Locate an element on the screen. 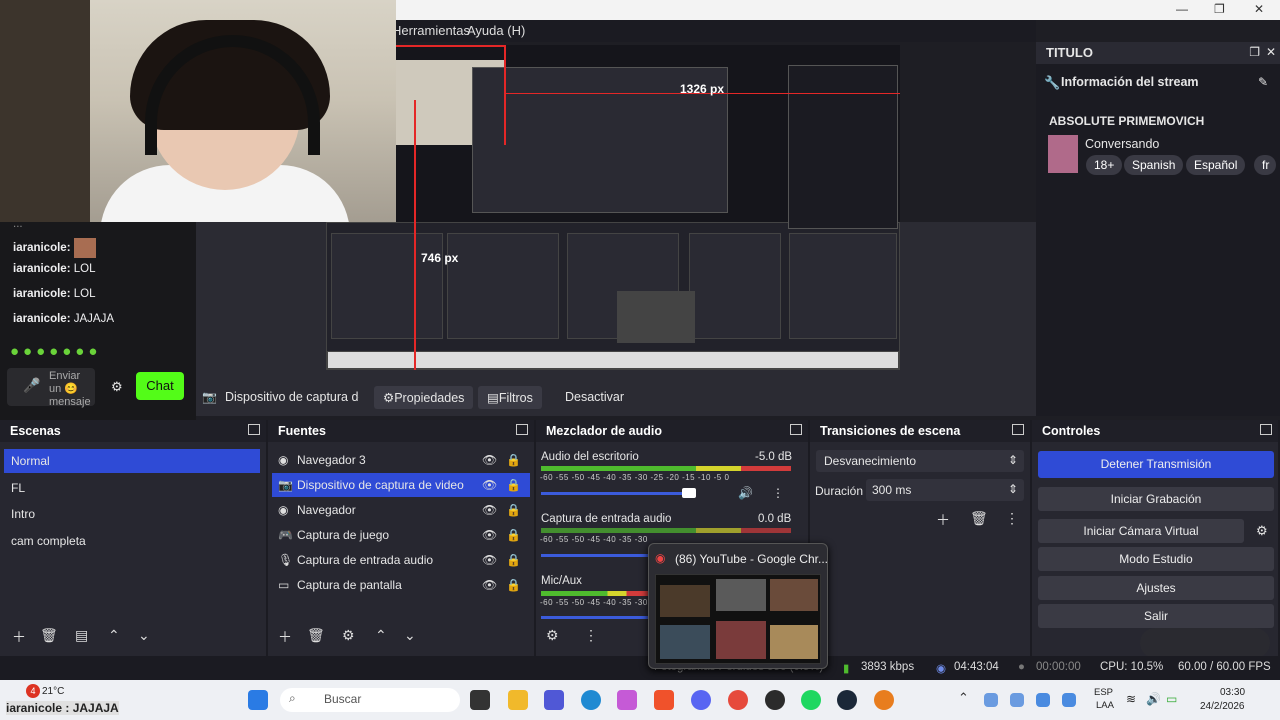  window-titlebar: — ❐ ✕ is located at coordinates (838, 10).